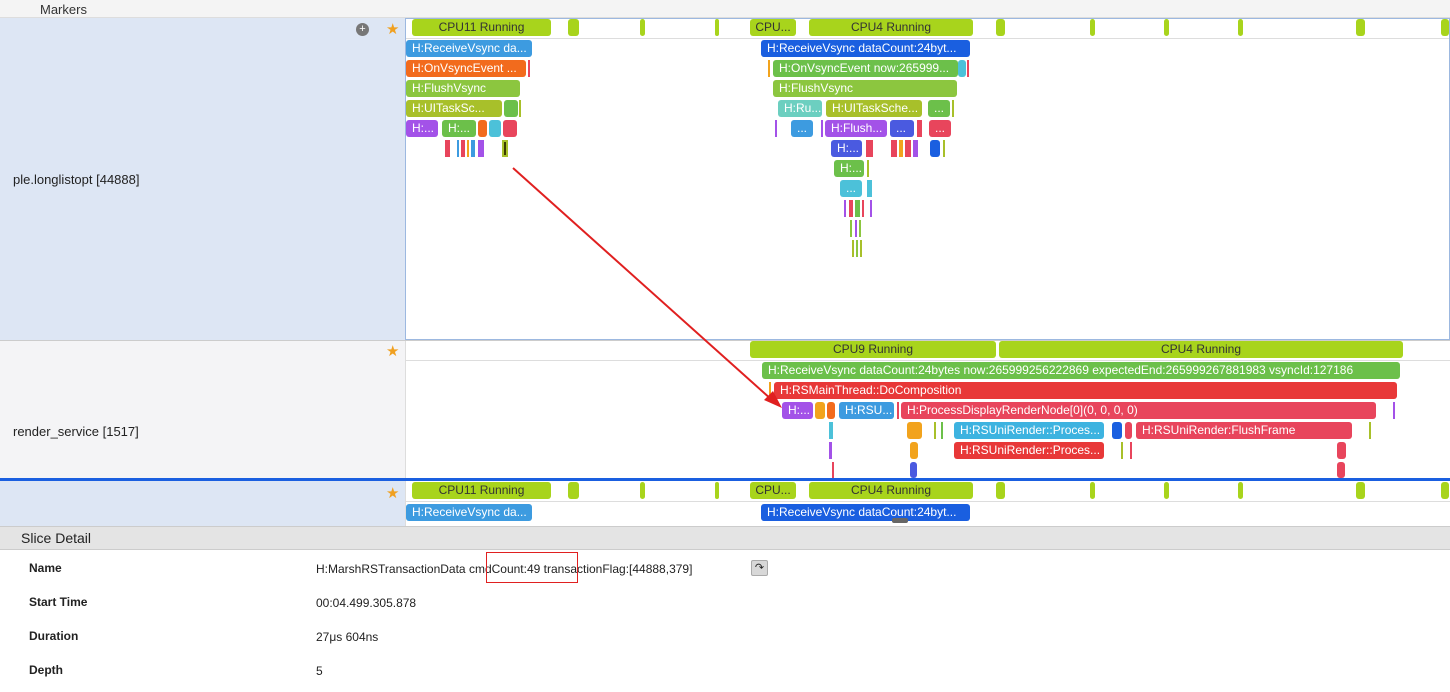 The image size is (1450, 692). What do you see at coordinates (873, 349) in the screenshot?
I see `cpu-slice: CPU9 Running` at bounding box center [873, 349].